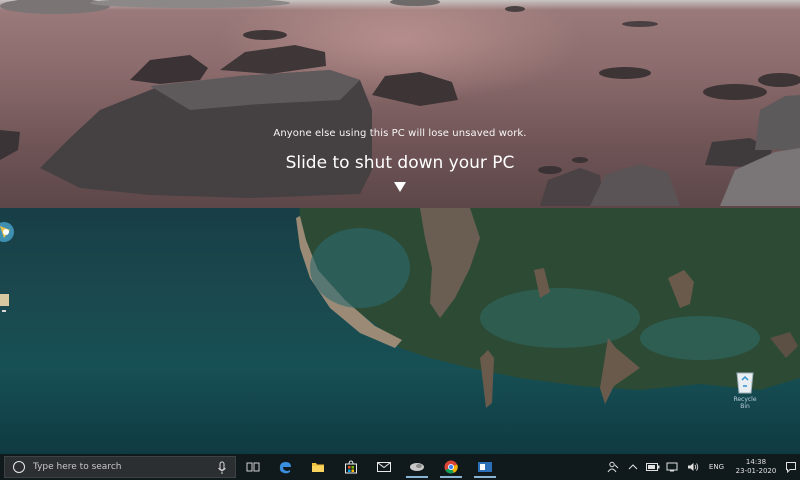  I want to click on taskbar-blue-app-button, so click(485, 467).